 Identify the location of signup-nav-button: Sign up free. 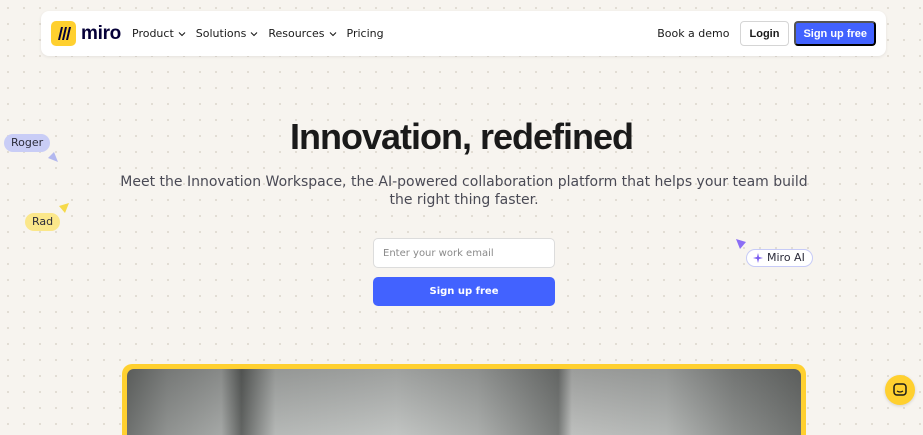
(835, 33).